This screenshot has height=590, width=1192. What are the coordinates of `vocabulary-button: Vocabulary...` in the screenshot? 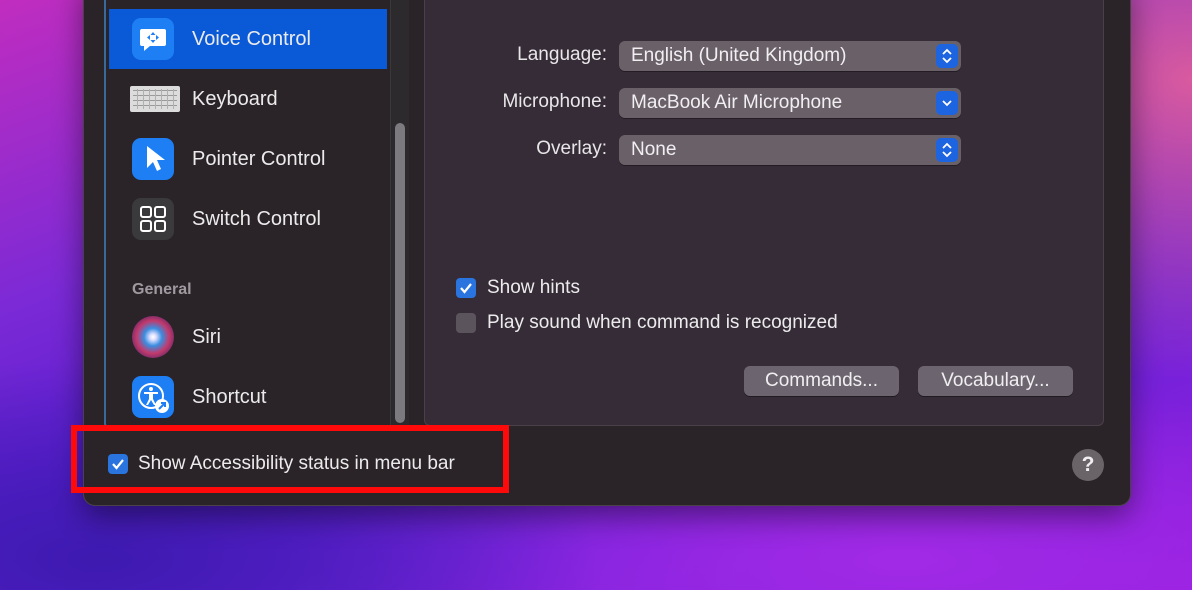 It's located at (995, 381).